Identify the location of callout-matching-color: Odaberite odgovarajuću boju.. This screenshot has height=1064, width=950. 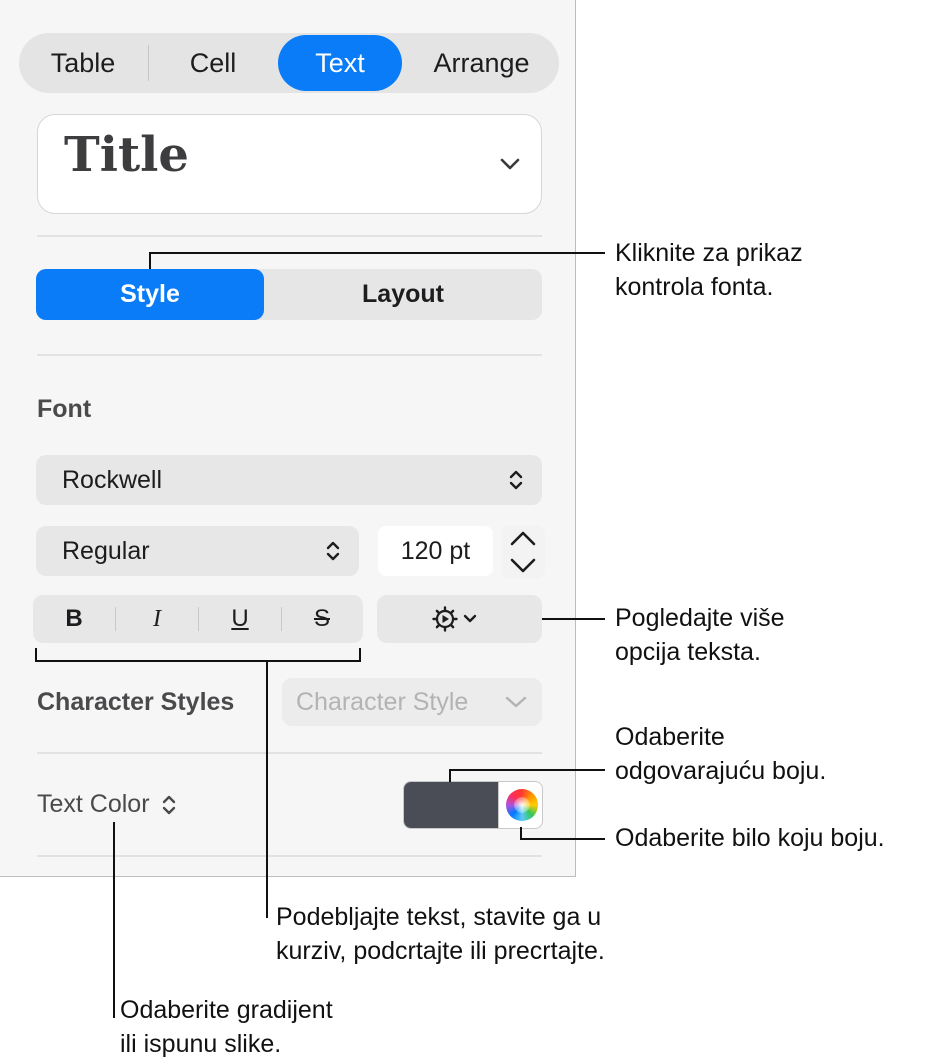
(721, 754).